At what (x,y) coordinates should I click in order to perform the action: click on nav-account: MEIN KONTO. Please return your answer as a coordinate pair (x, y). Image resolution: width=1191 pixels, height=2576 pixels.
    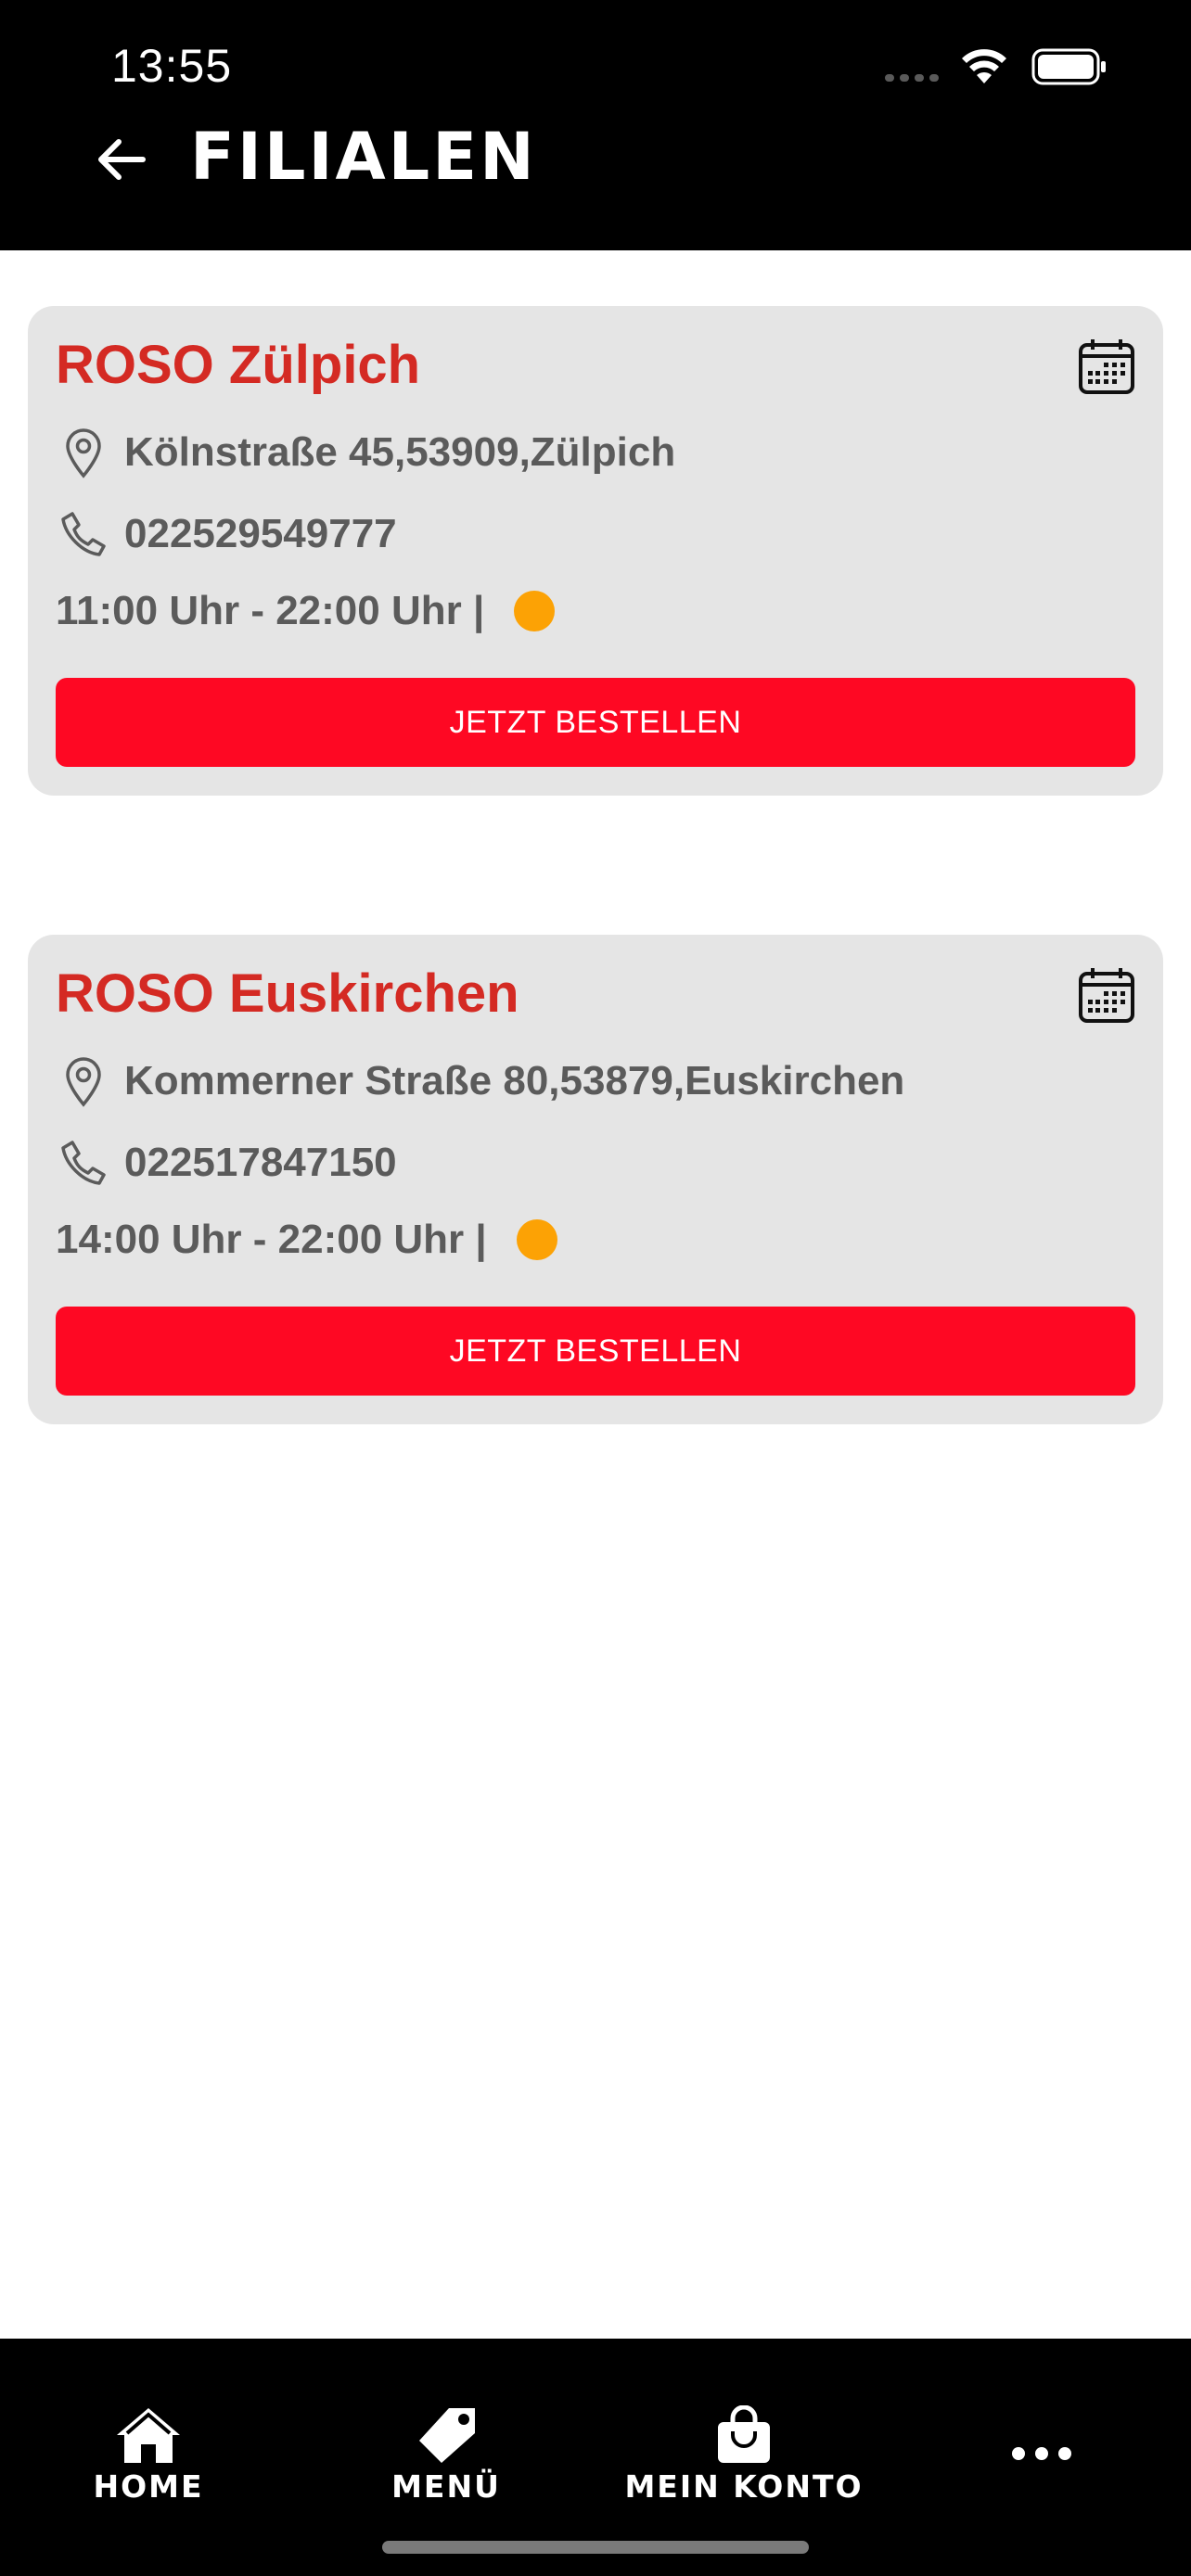
    Looking at the image, I should click on (744, 2455).